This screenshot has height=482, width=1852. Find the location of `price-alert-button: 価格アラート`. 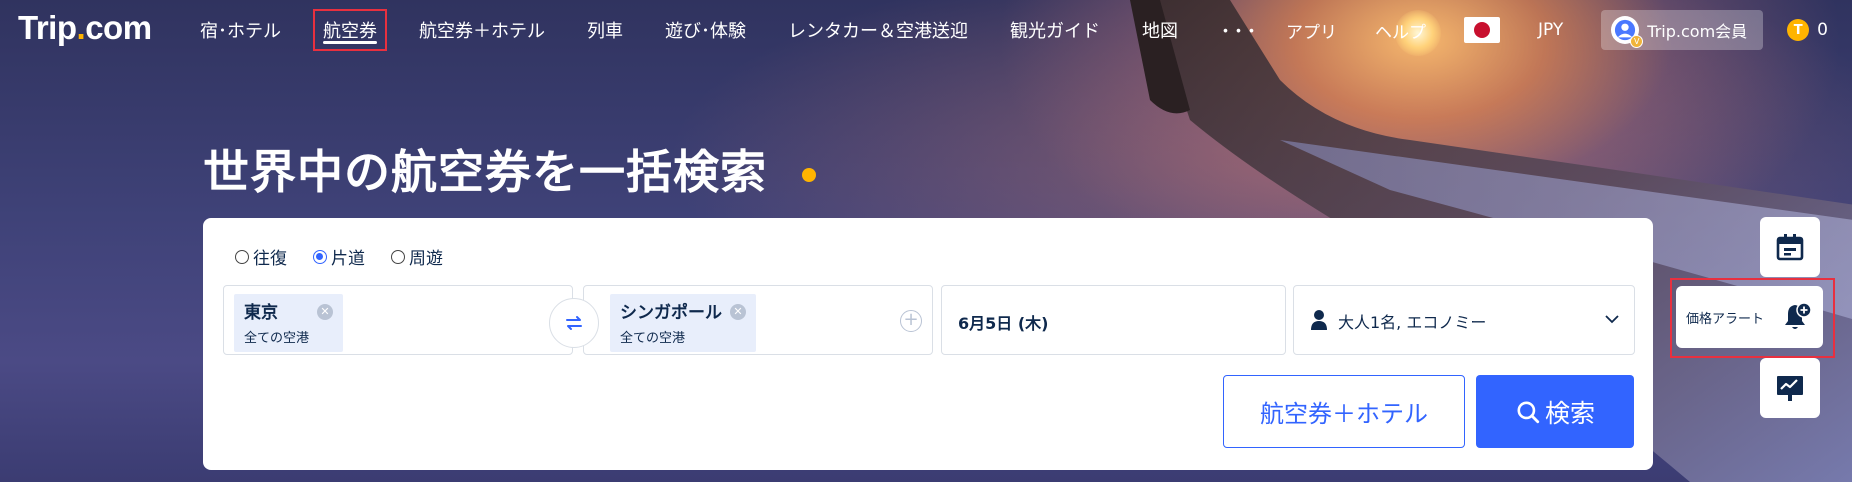

price-alert-button: 価格アラート is located at coordinates (1749, 317).